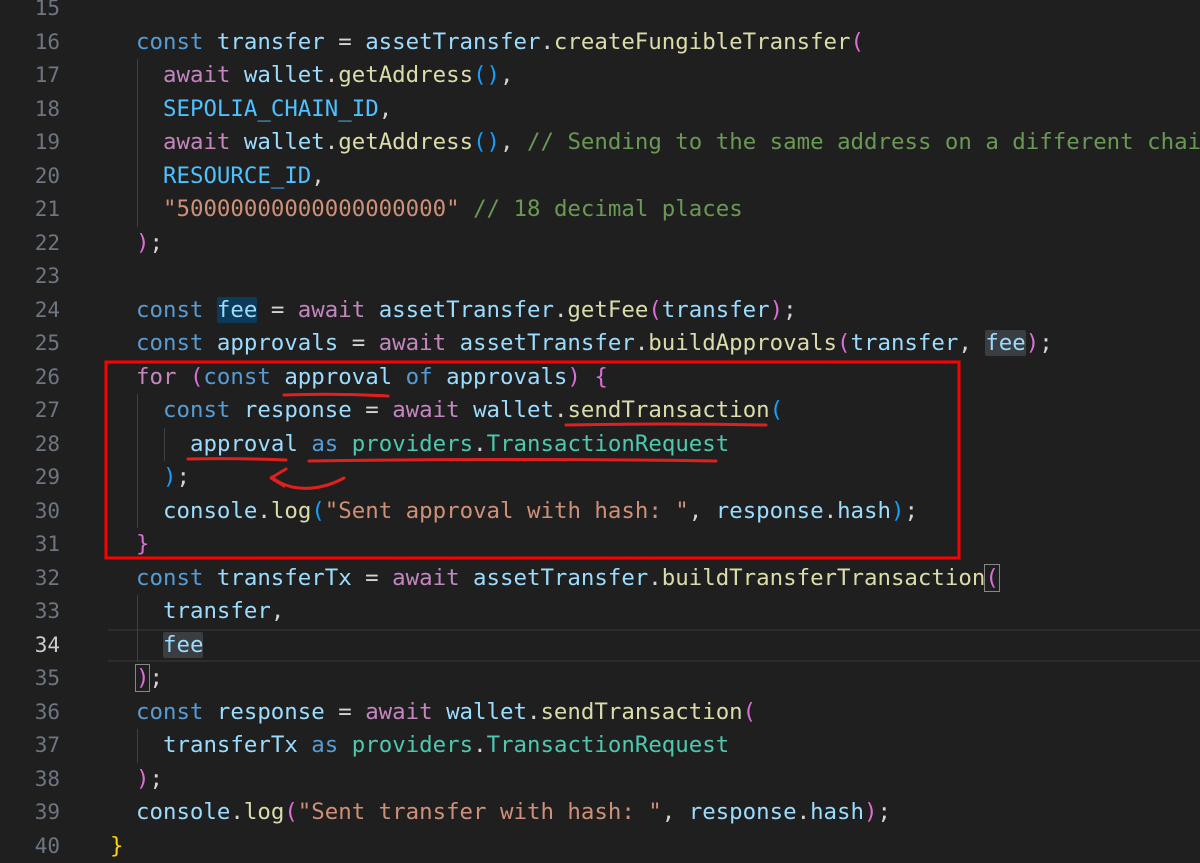  What do you see at coordinates (479, 812) in the screenshot?
I see `code-token: "Sent transfer with hash: "` at bounding box center [479, 812].